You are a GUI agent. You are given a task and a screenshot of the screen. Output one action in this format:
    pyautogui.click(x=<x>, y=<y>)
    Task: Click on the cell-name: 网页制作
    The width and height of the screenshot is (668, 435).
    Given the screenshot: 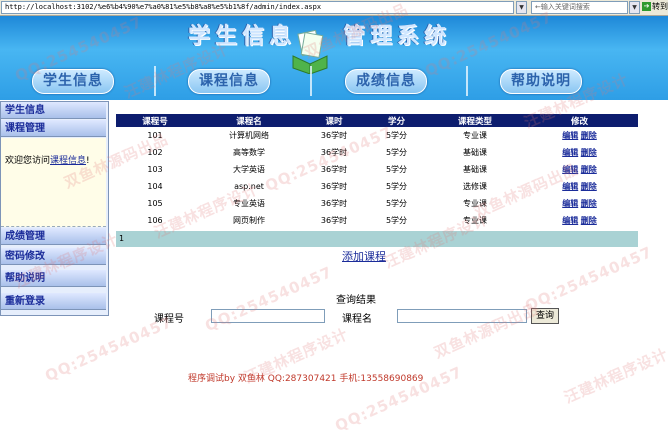 What is the action you would take?
    pyautogui.click(x=249, y=220)
    